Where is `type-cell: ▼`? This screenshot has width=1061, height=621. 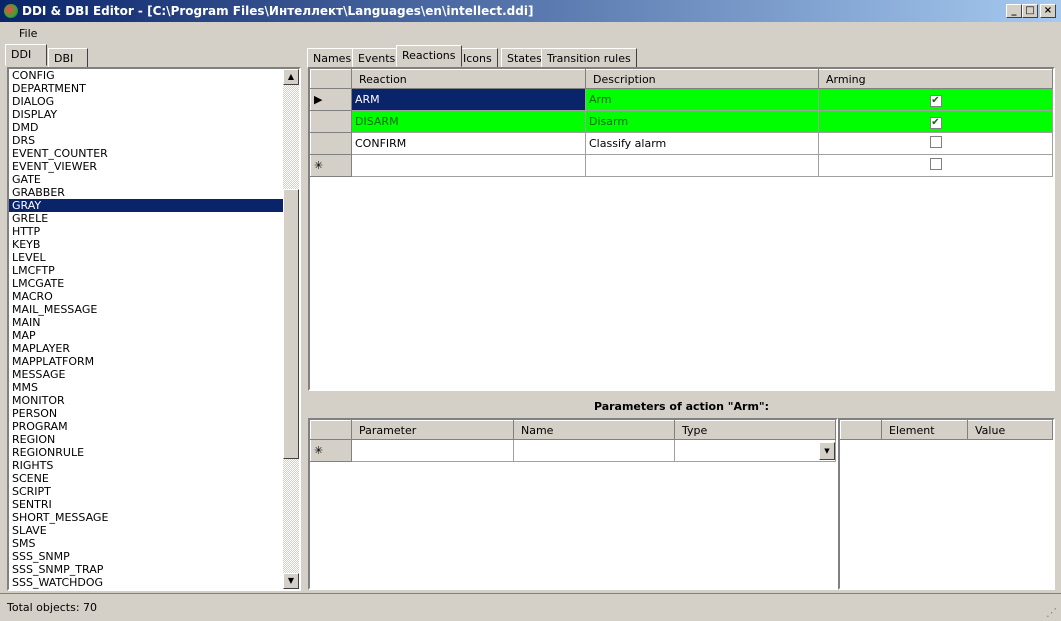 type-cell: ▼ is located at coordinates (755, 450).